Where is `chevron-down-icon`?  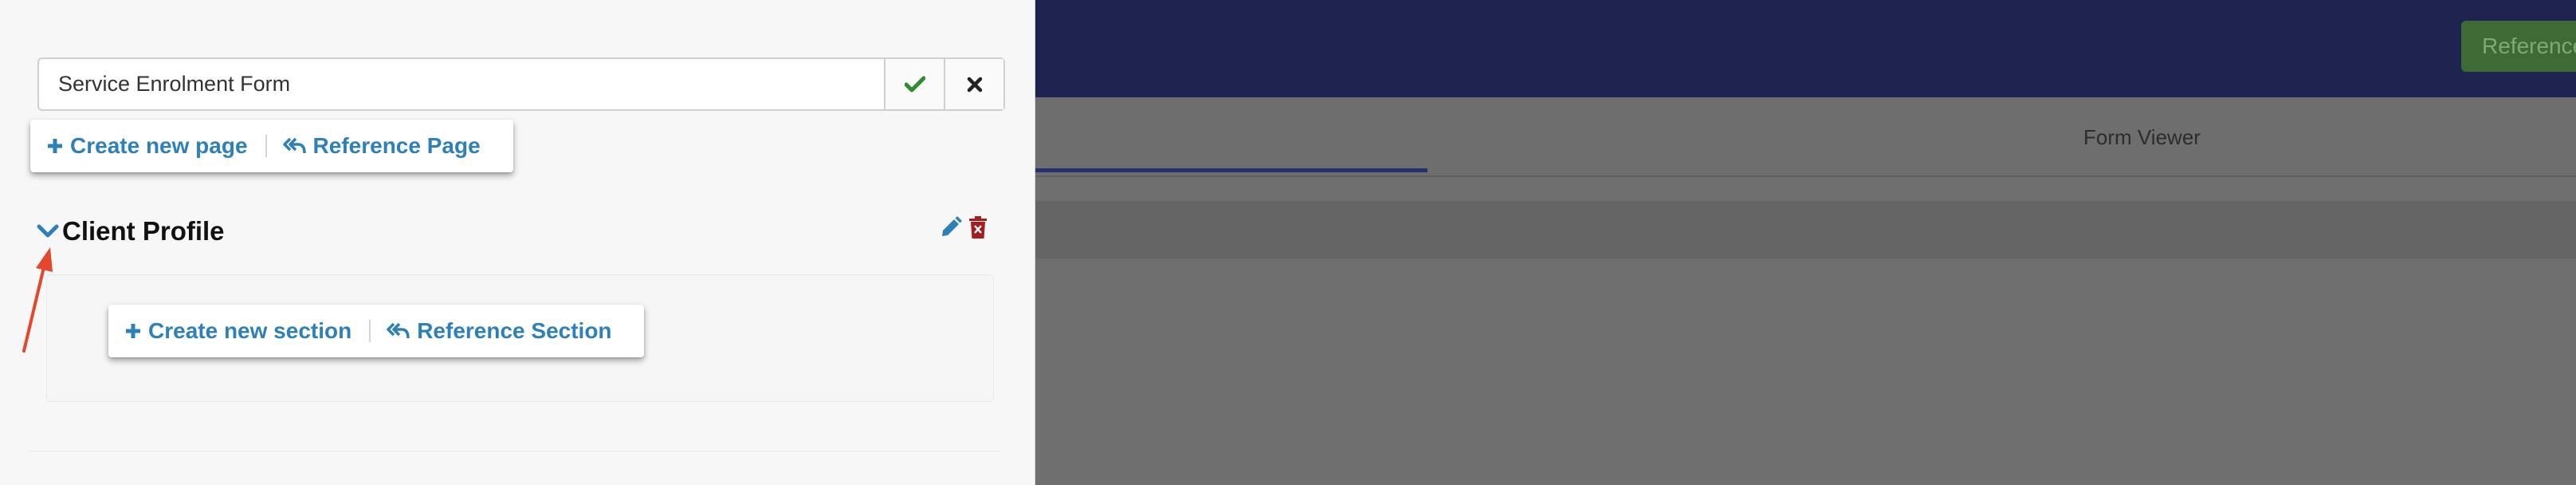
chevron-down-icon is located at coordinates (48, 231).